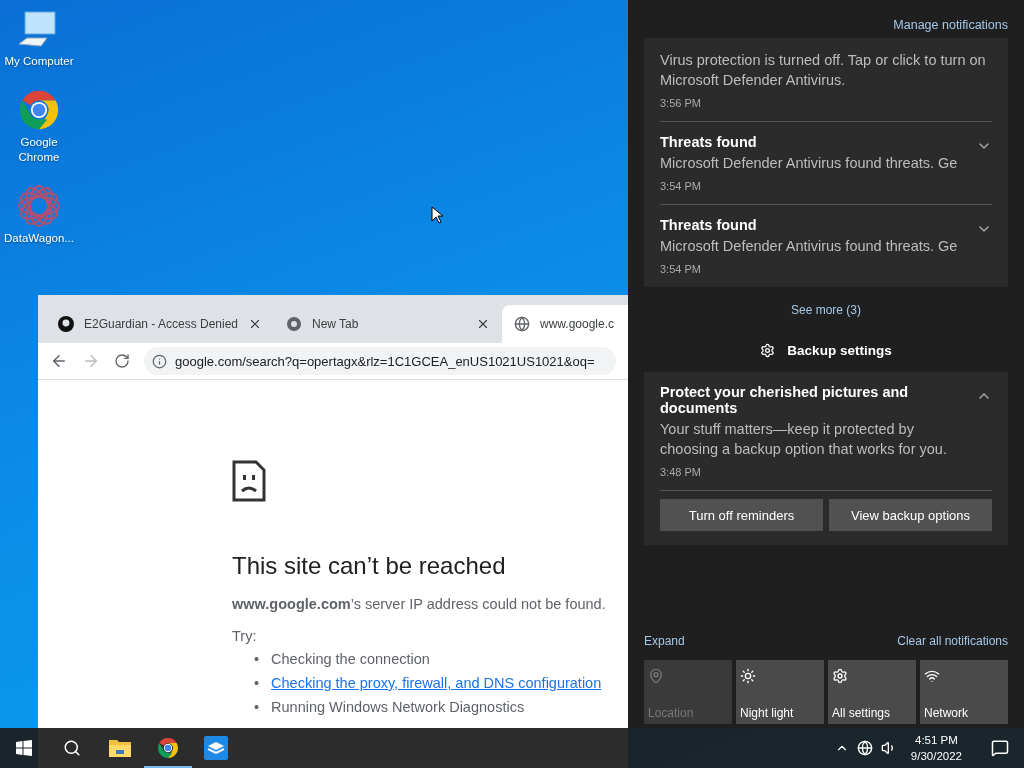  What do you see at coordinates (39, 150) in the screenshot?
I see `desktop-icon-label: Google Chrome` at bounding box center [39, 150].